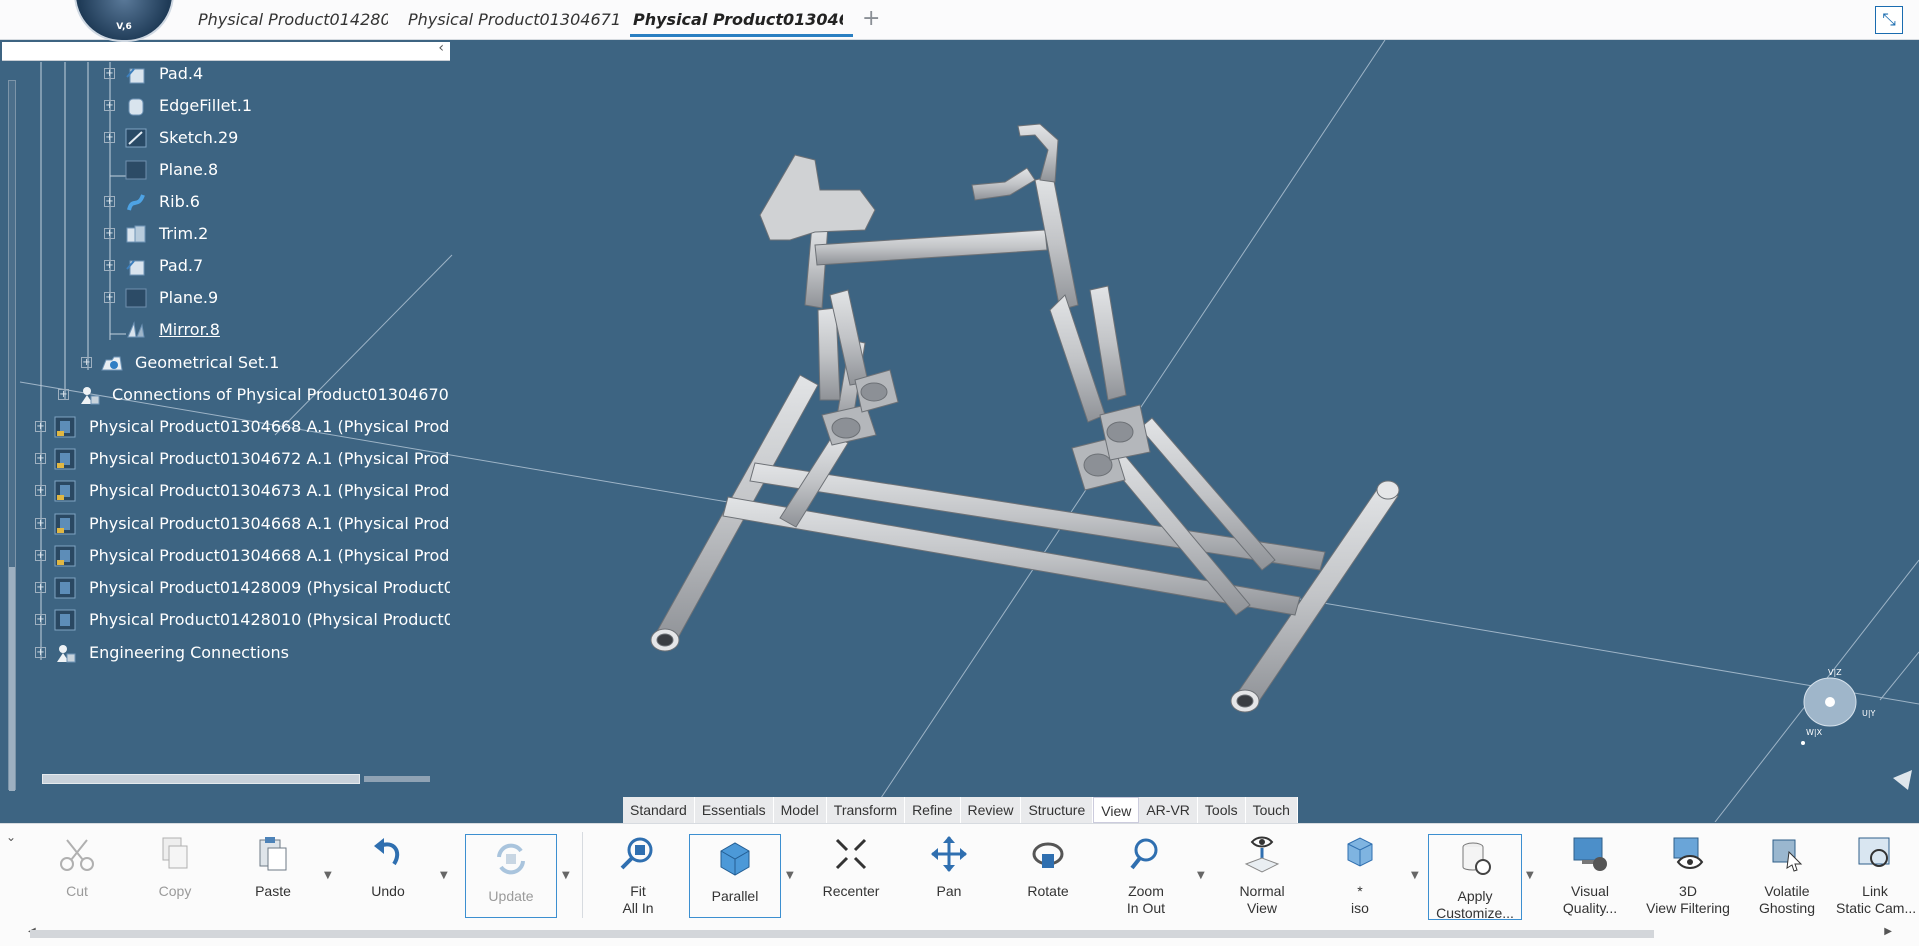 The height and width of the screenshot is (946, 1919). I want to click on tree-horizontal-scrollbar, so click(236, 779).